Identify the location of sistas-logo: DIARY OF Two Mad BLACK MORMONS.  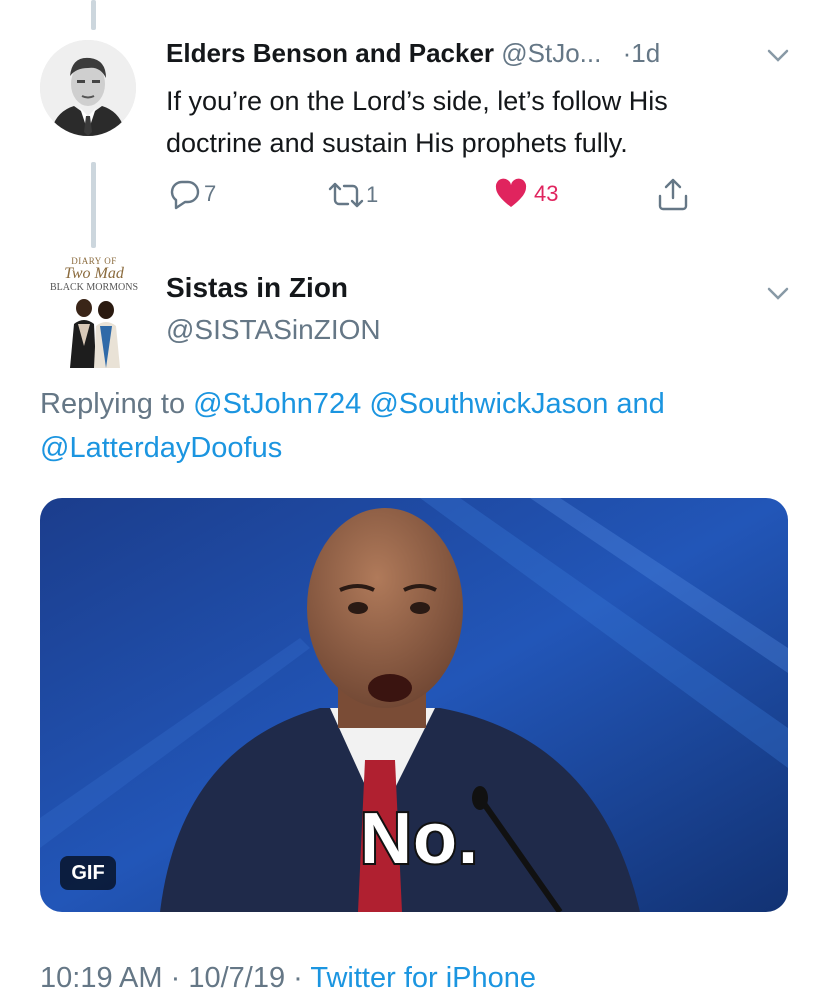
(94, 275).